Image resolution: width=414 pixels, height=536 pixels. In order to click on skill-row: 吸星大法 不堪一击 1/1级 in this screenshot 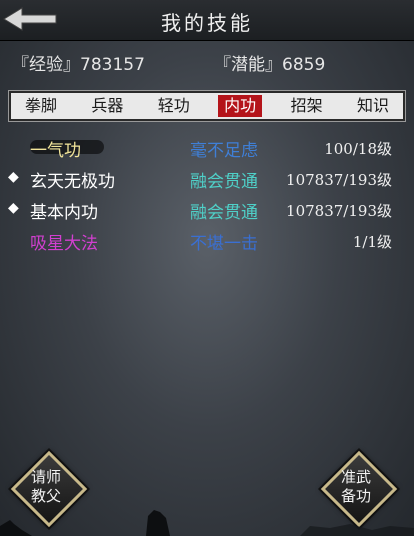, I will do `click(207, 242)`.